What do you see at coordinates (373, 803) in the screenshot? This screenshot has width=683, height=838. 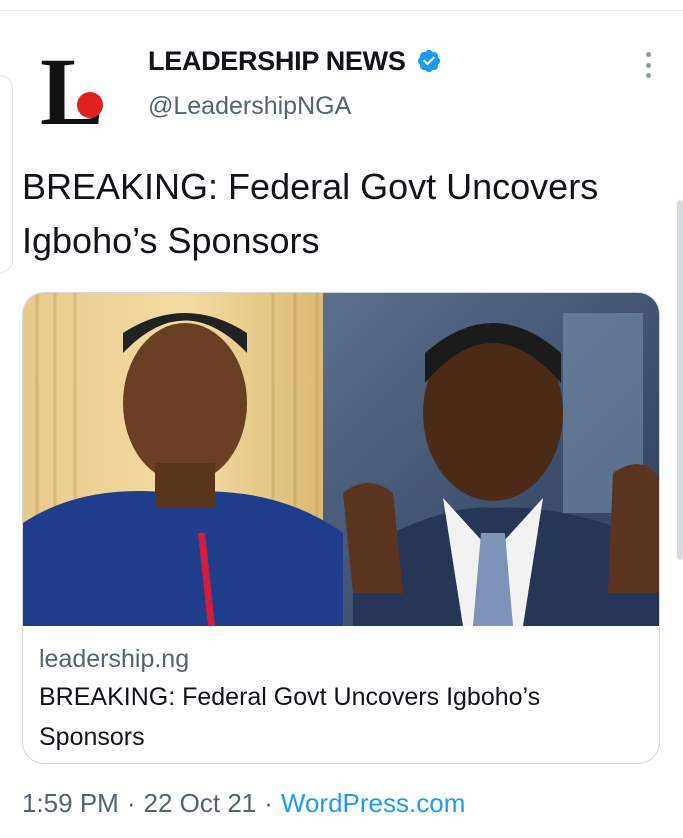 I see `tweet-source: WordPress.com` at bounding box center [373, 803].